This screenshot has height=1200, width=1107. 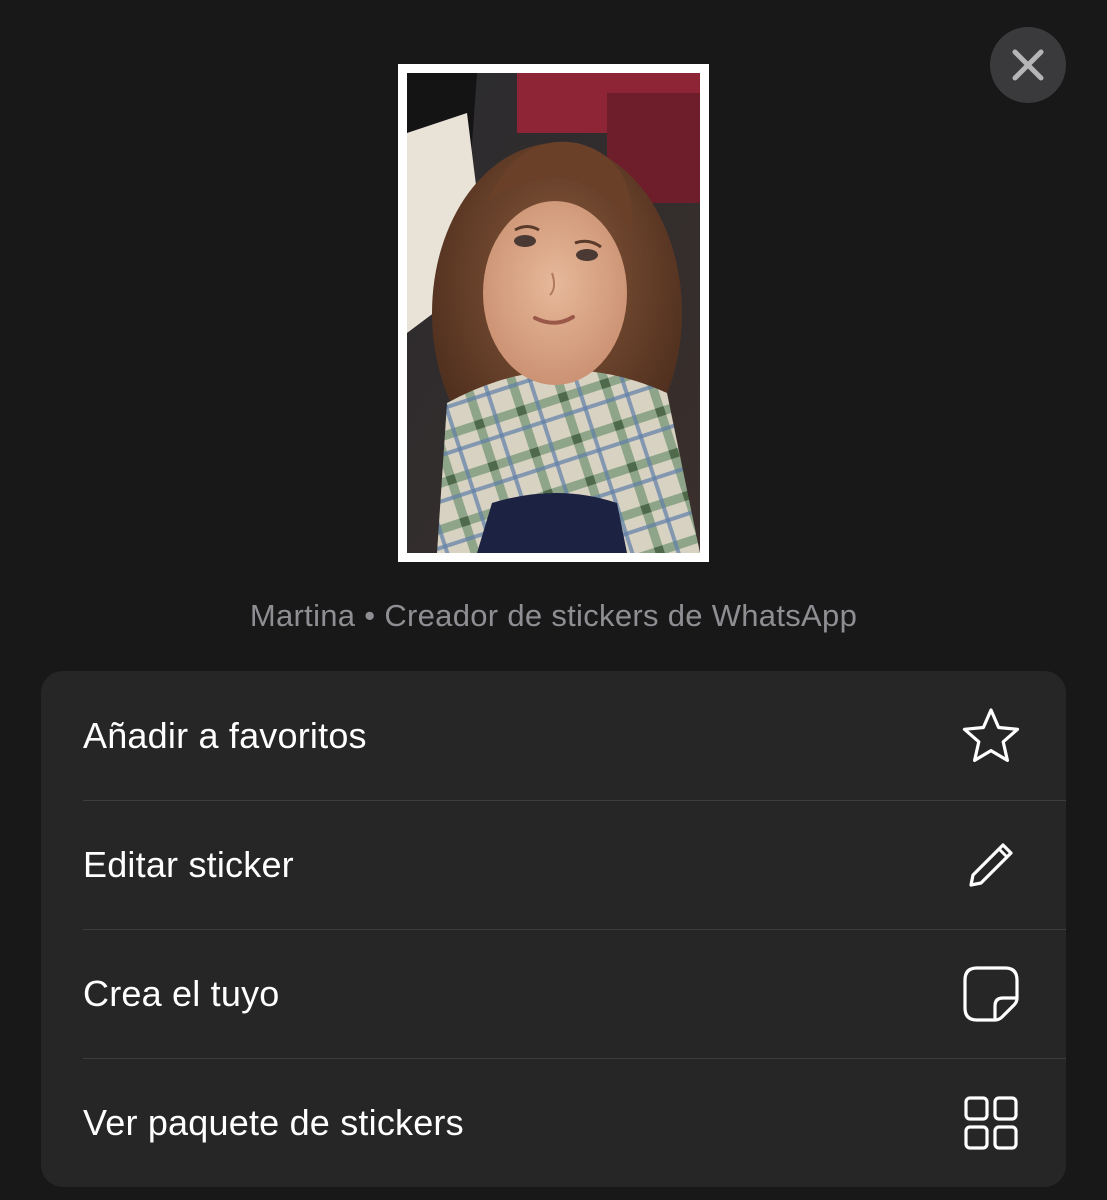 I want to click on menu-item-label: Crea el tuyo, so click(x=181, y=993).